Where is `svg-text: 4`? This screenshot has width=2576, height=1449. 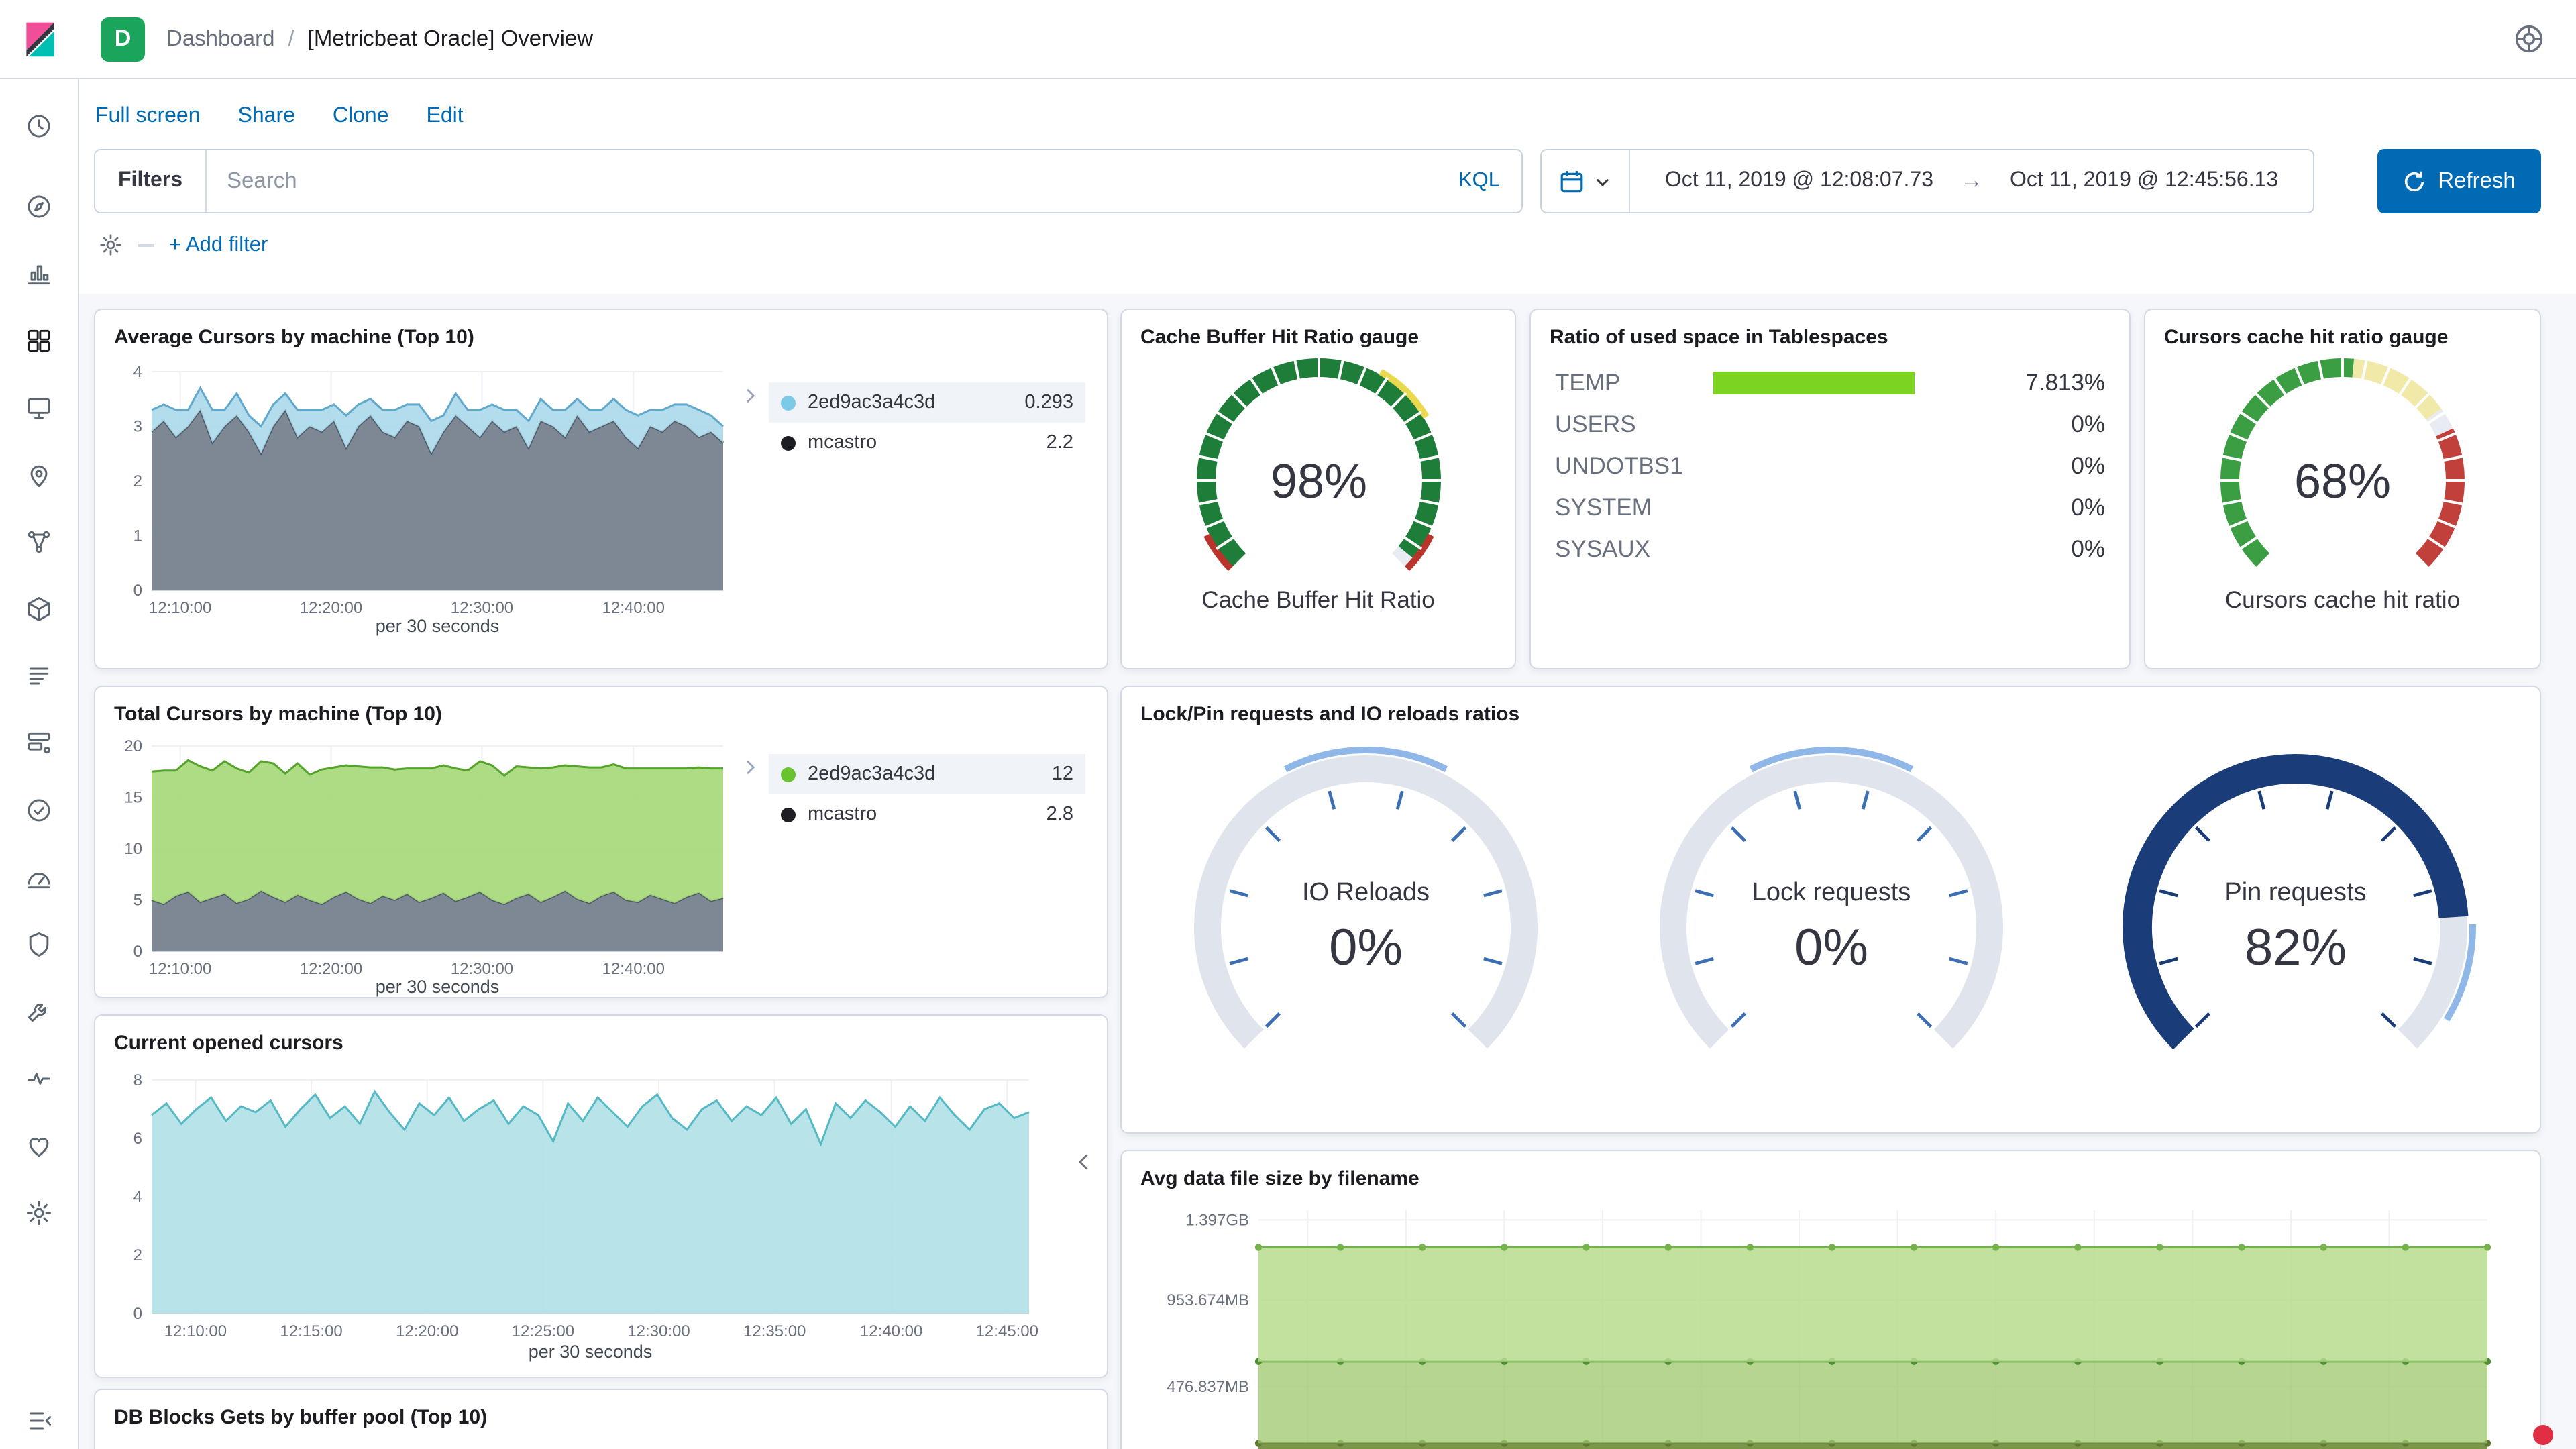
svg-text: 4 is located at coordinates (137, 1197).